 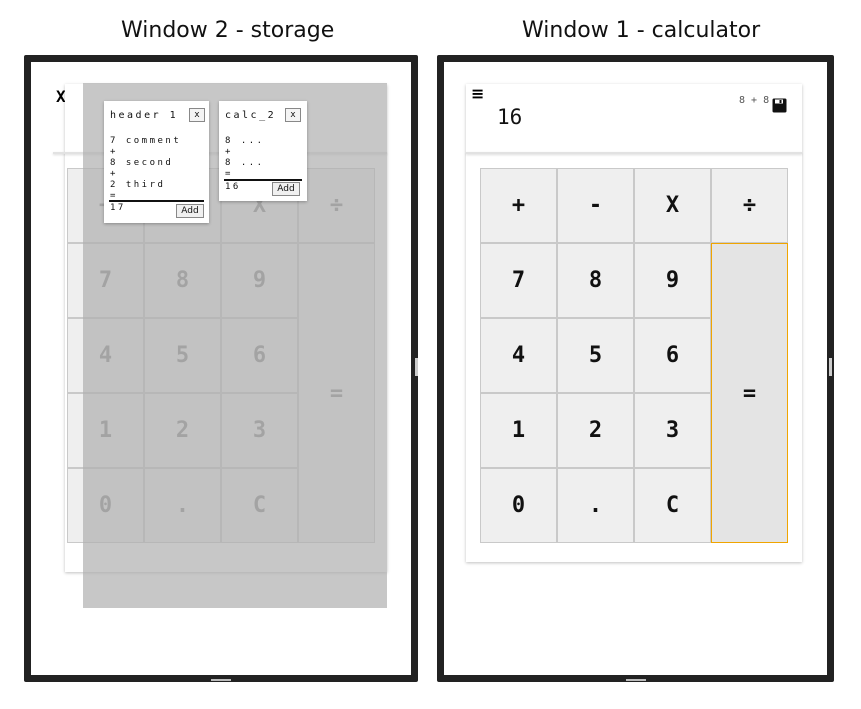 I want to click on key-decimal-button: ., so click(x=595, y=505).